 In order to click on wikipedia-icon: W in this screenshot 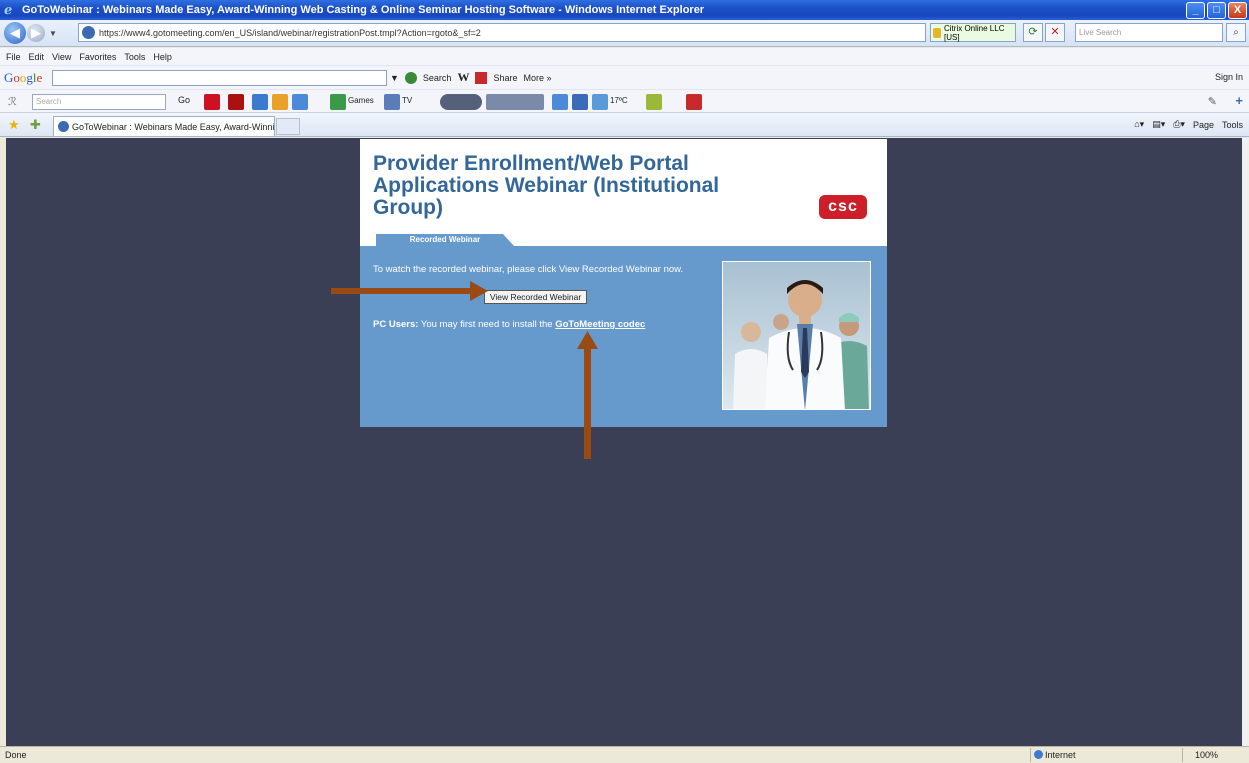, I will do `click(463, 77)`.